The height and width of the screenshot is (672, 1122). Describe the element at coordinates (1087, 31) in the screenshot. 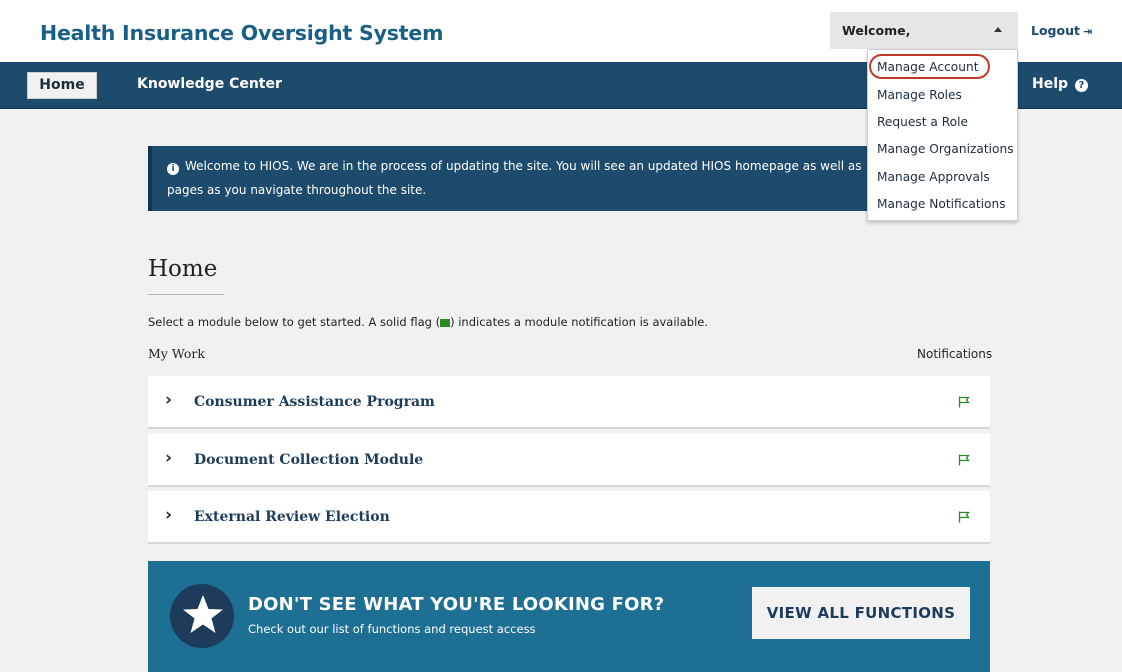

I see `sign-out-icon: ⇥` at that location.